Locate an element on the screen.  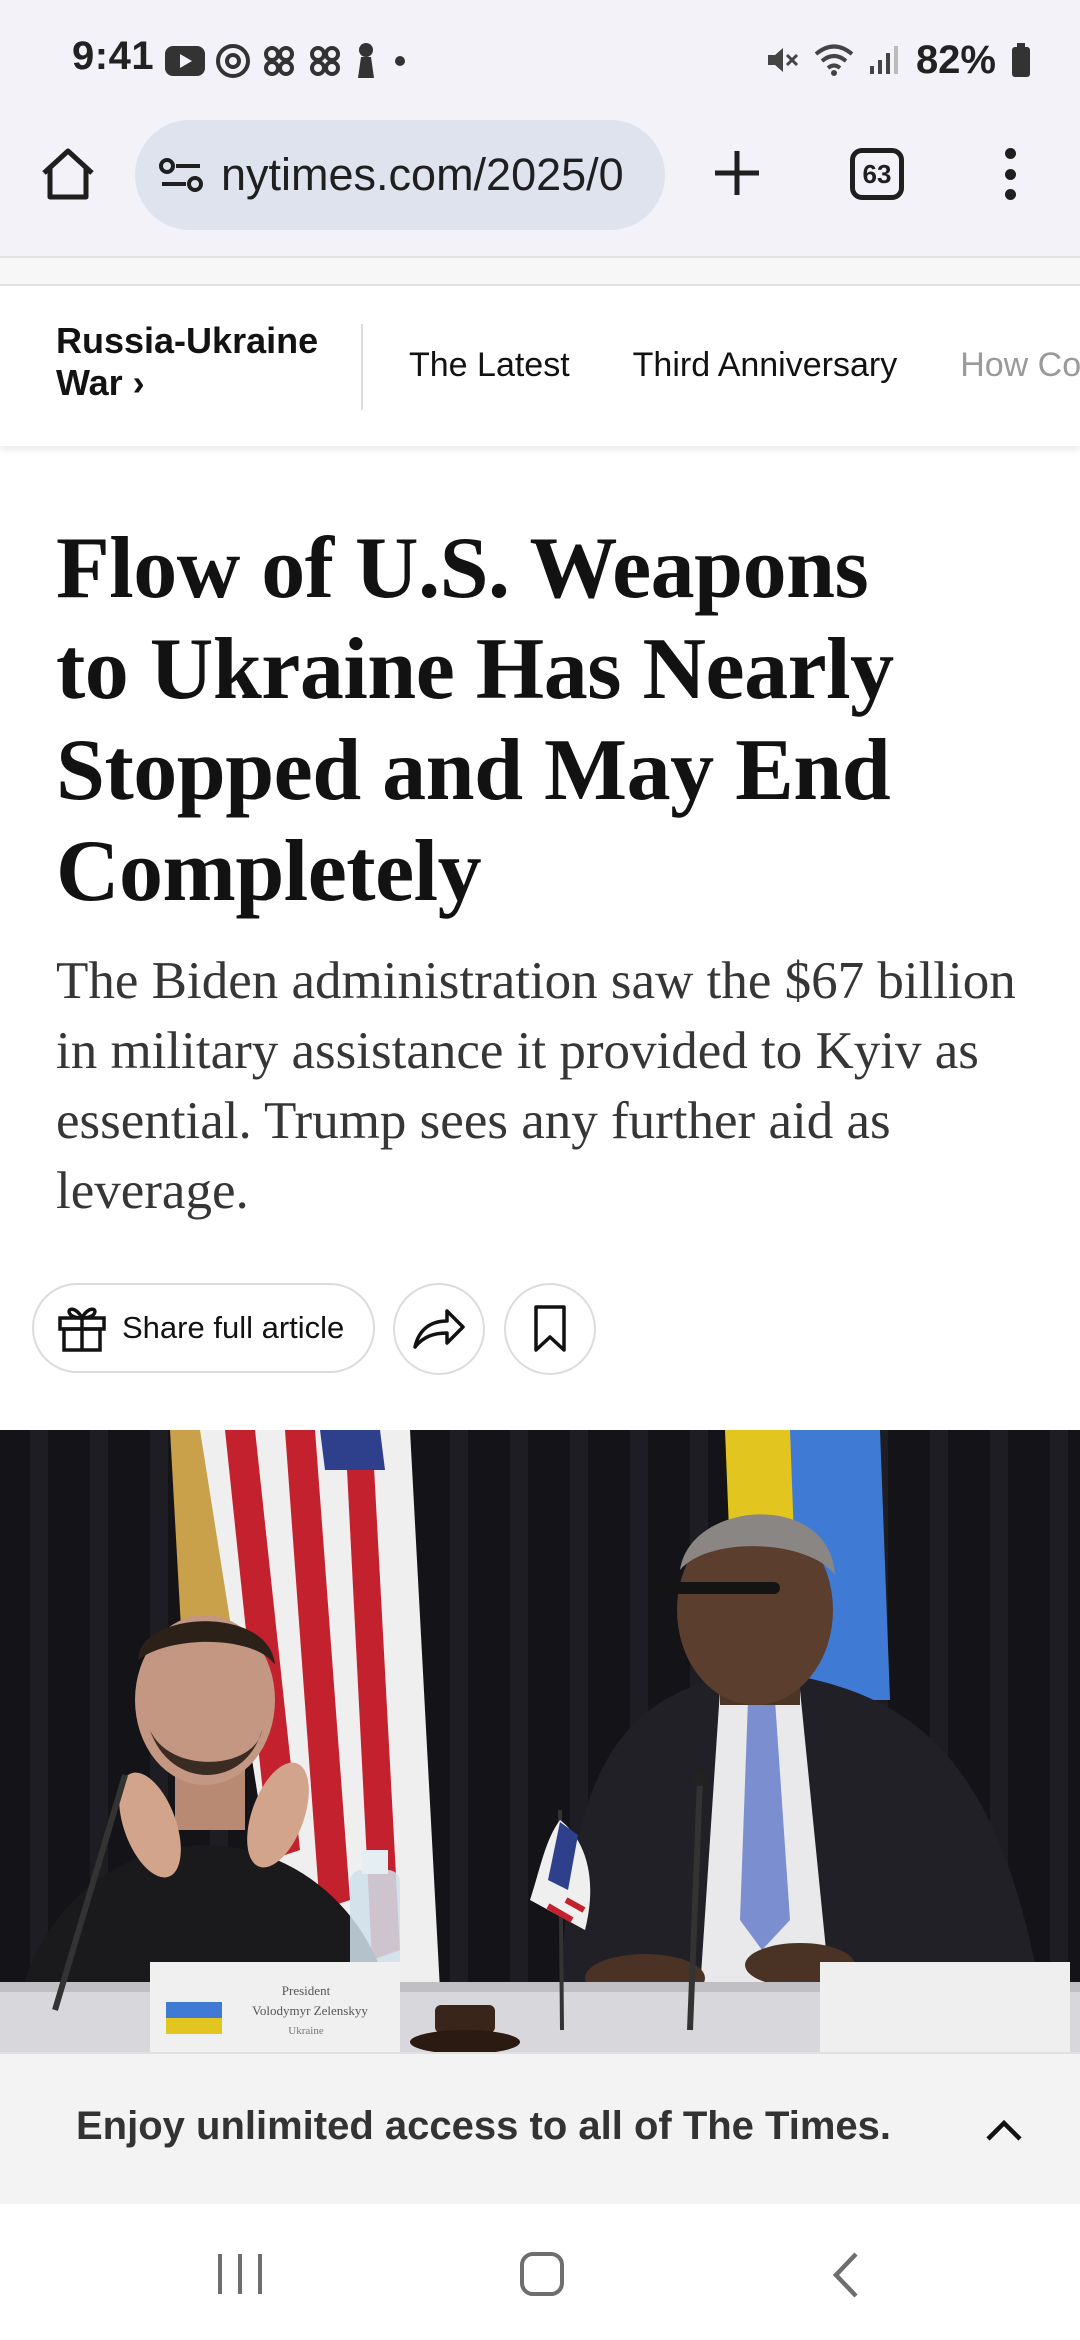
site-info-icon is located at coordinates (181, 175).